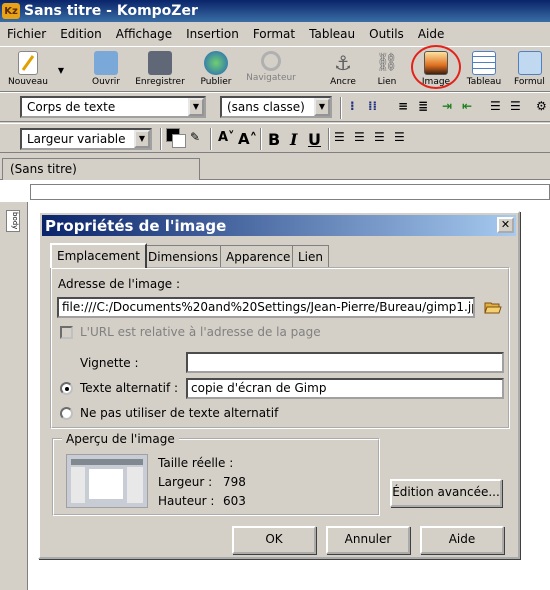 This screenshot has width=550, height=590. Describe the element at coordinates (293, 139) in the screenshot. I see `italic-button: I` at that location.